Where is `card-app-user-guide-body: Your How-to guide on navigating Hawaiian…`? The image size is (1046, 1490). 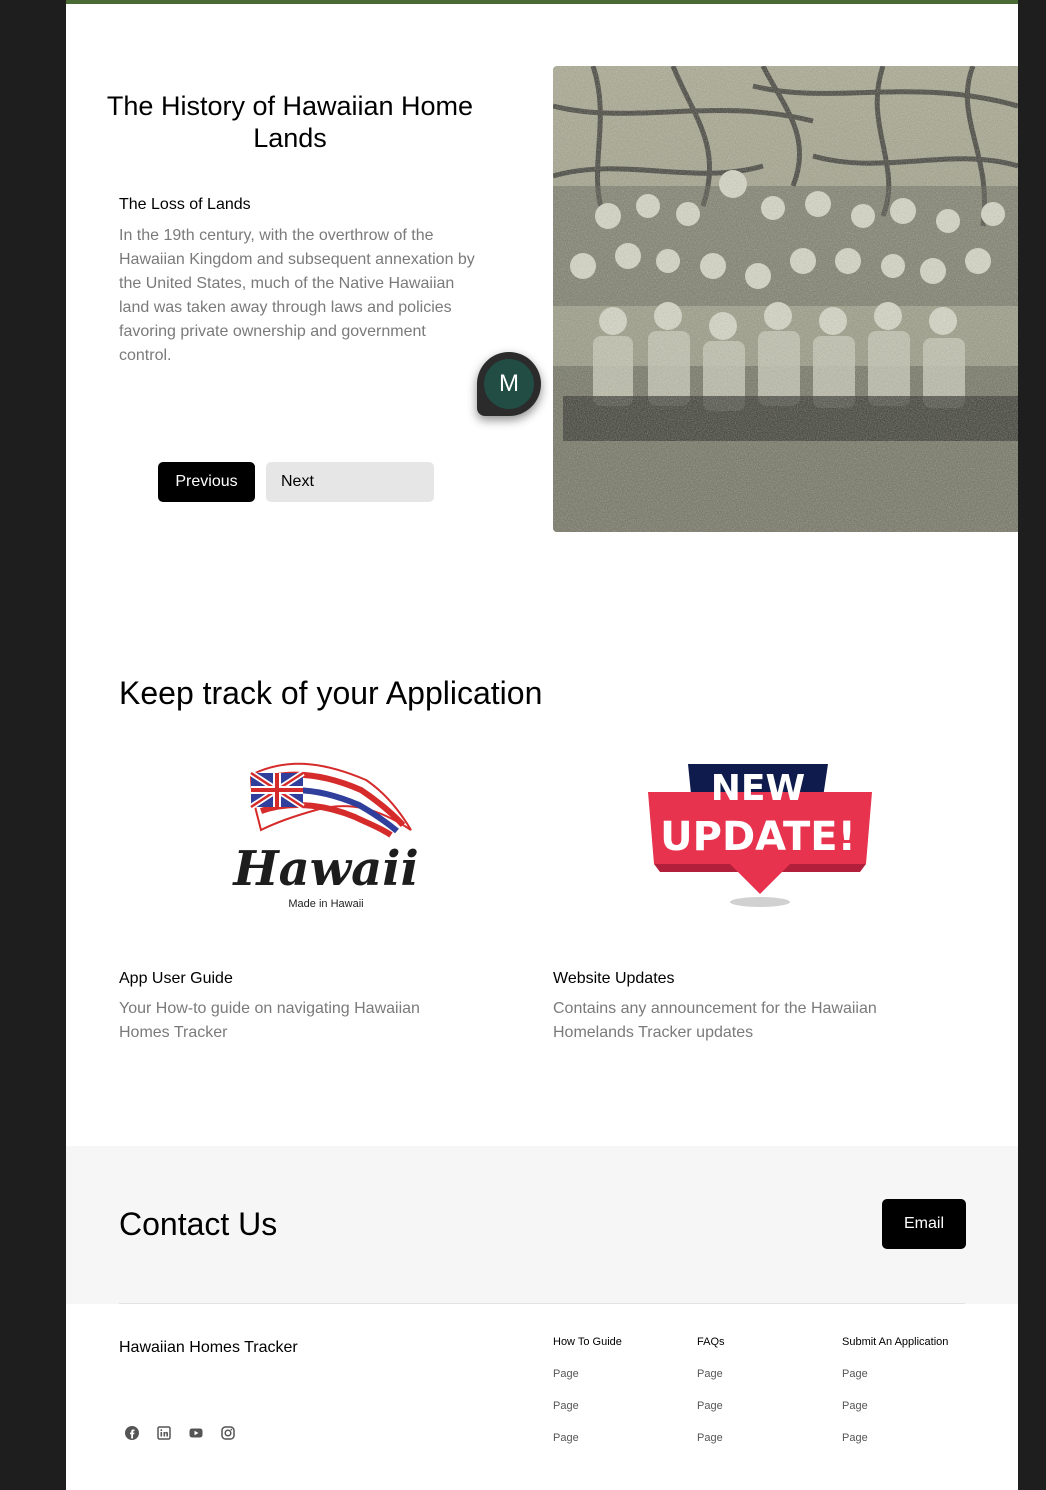
card-app-user-guide-body: Your How-to guide on navigating Hawaiian… is located at coordinates (269, 1020).